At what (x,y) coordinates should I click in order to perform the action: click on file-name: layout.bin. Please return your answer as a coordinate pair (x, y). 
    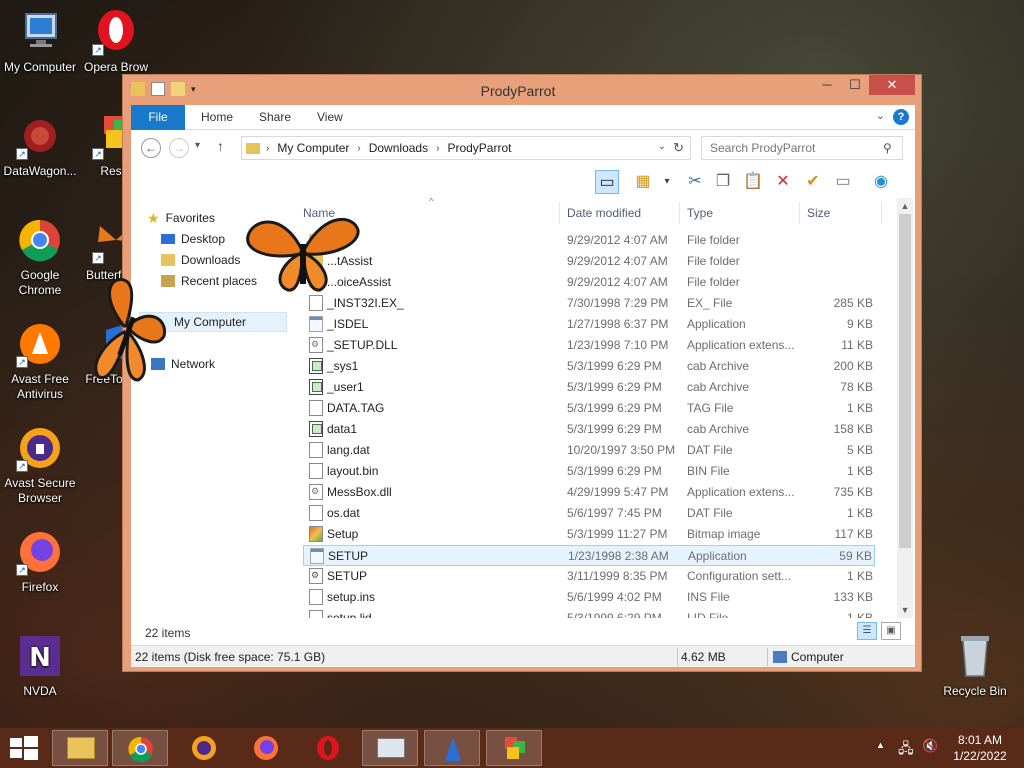
    Looking at the image, I should click on (353, 471).